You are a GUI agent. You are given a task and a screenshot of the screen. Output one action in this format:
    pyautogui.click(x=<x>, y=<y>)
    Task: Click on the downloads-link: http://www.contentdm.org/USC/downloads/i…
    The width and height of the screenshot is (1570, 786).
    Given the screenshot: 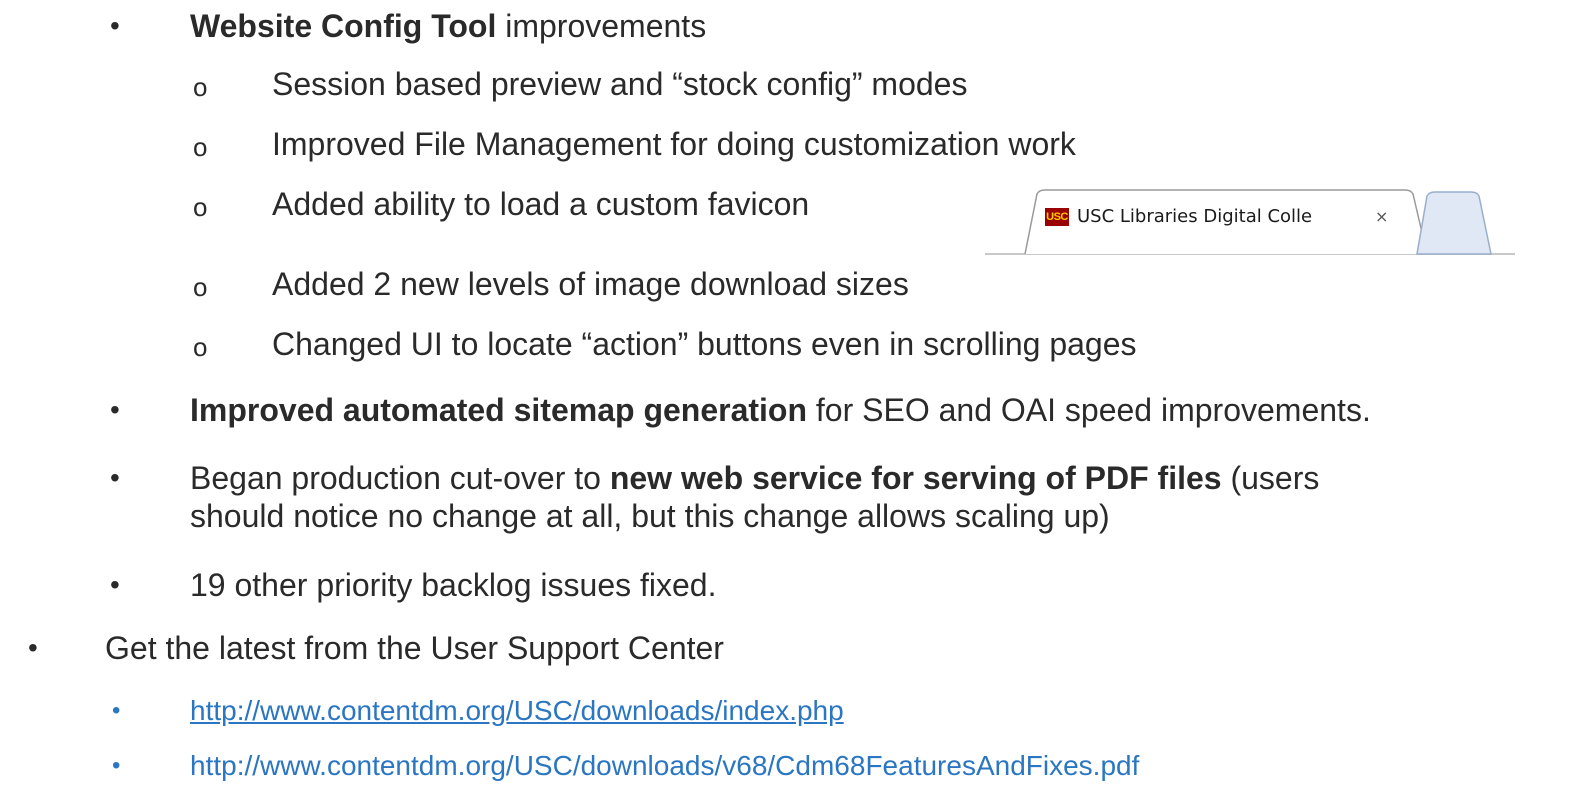 What is the action you would take?
    pyautogui.click(x=517, y=711)
    